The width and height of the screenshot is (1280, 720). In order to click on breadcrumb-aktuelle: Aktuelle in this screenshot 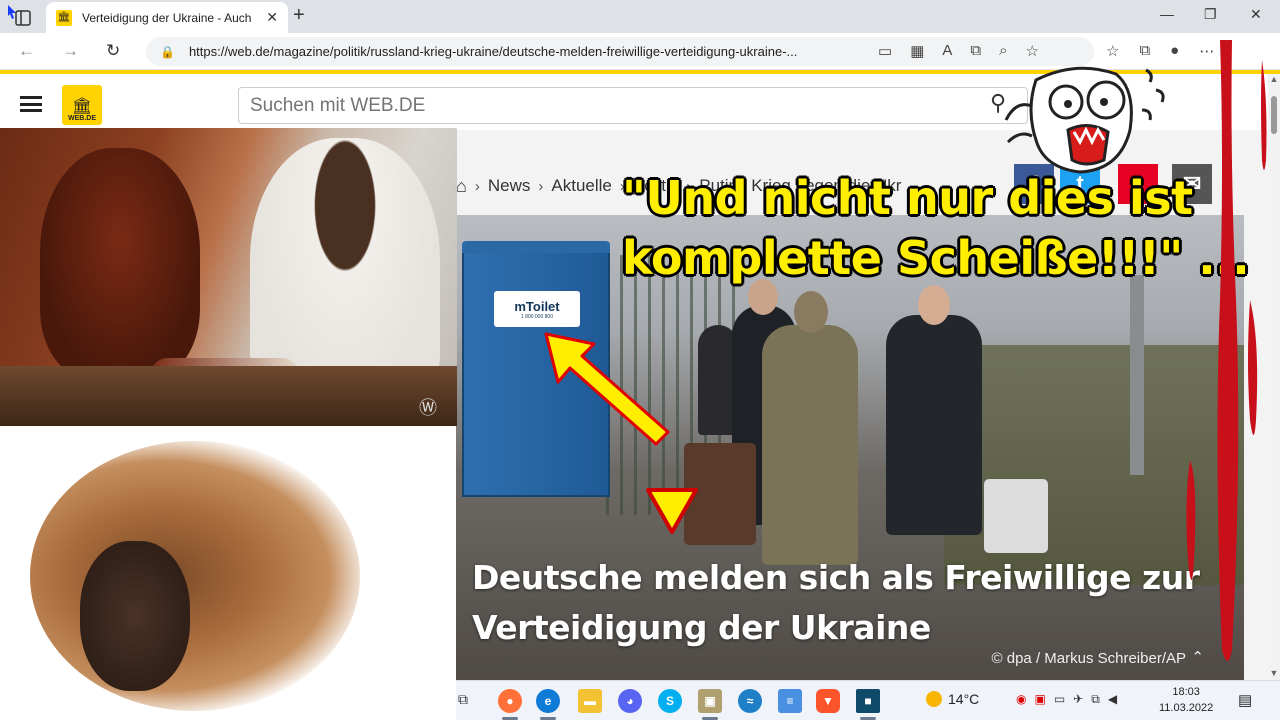, I will do `click(581, 186)`.